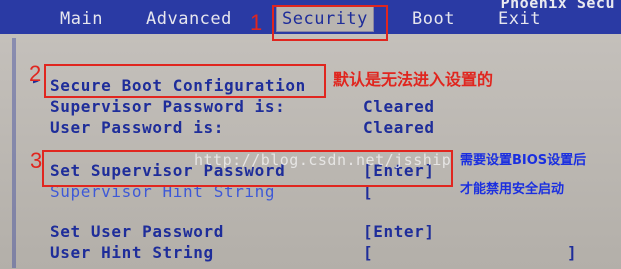 The image size is (621, 269). What do you see at coordinates (519, 19) in the screenshot?
I see `tab-exit: Exit` at bounding box center [519, 19].